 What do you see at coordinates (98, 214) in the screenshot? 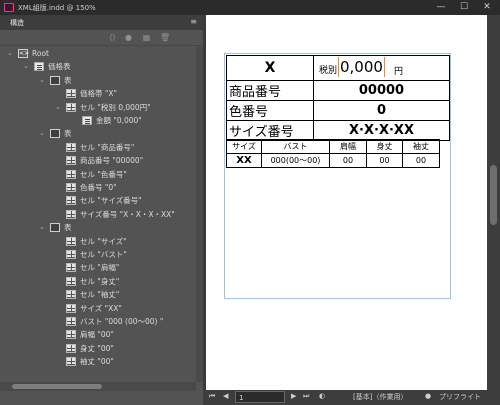
I see `tree-row: サイズ番号 "X・X・X・XX"` at bounding box center [98, 214].